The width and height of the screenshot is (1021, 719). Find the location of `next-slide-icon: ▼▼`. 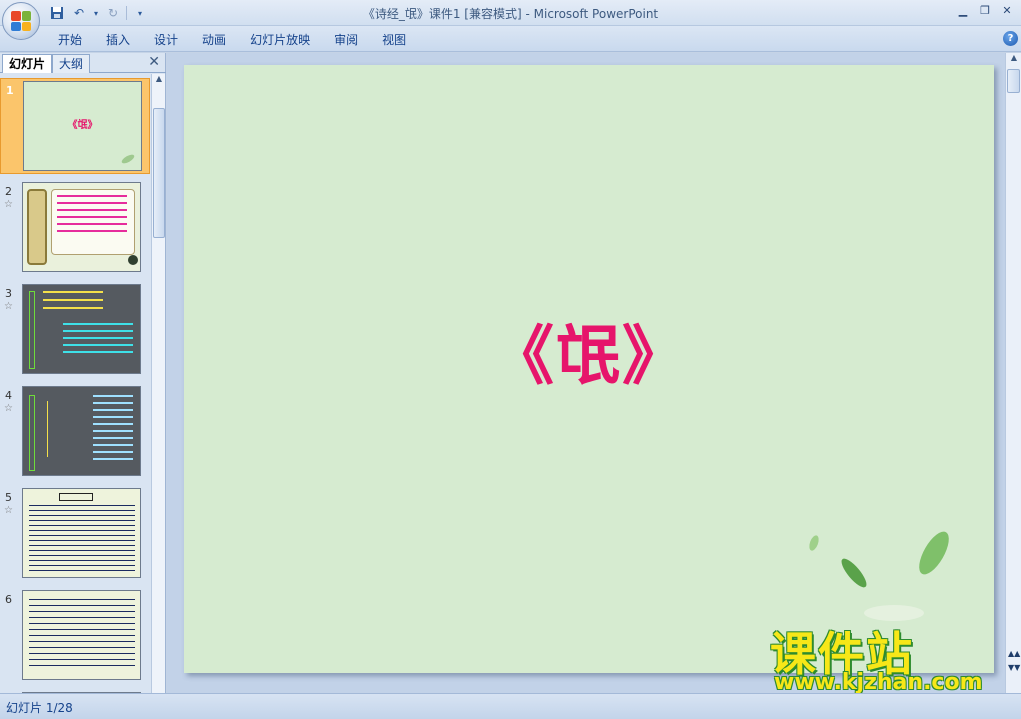

next-slide-icon: ▼▼ is located at coordinates (1014, 667).